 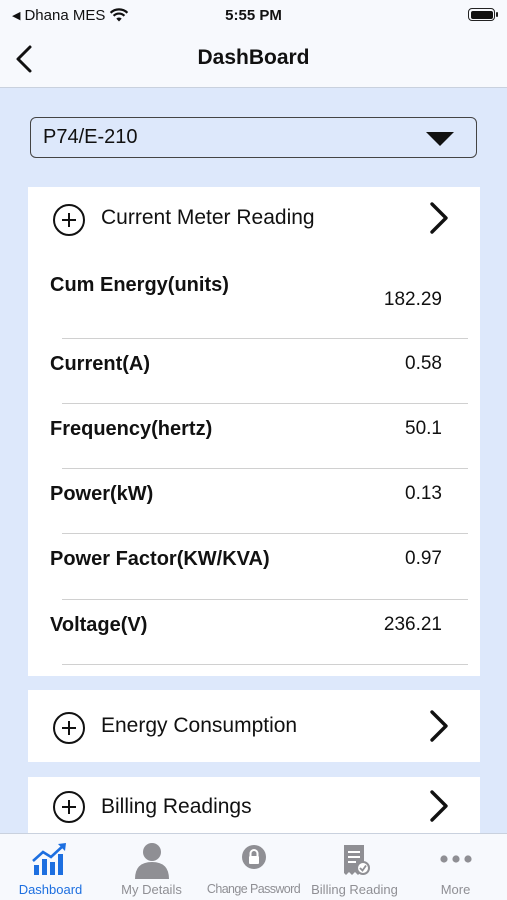 I want to click on reading-row-power: Power(kW) 0.13, so click(x=254, y=513).